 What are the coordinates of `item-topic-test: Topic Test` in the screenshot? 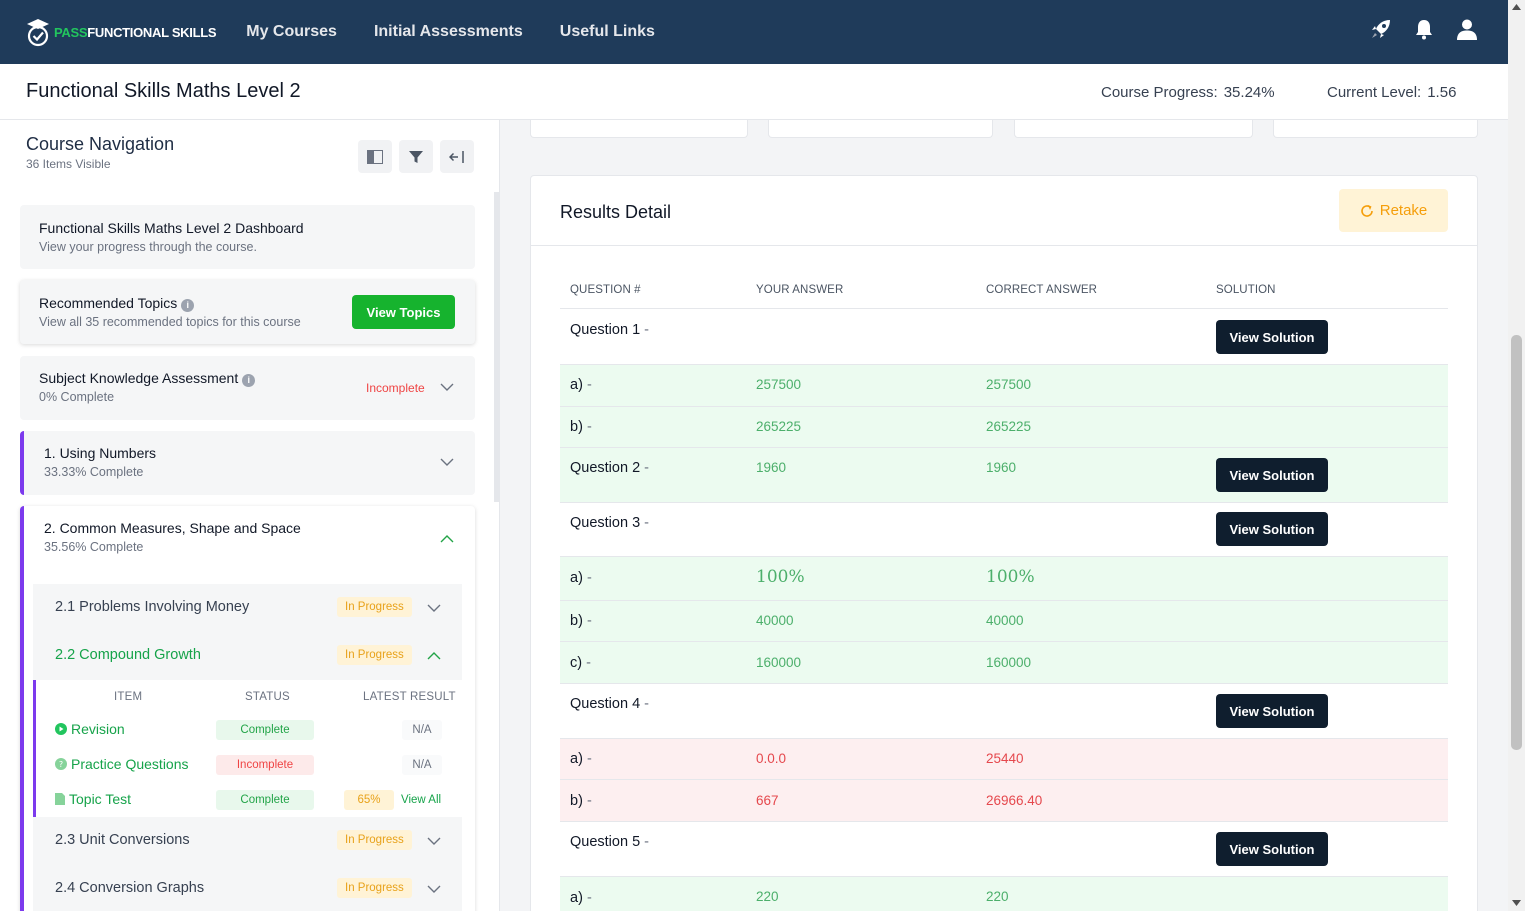 It's located at (93, 799).